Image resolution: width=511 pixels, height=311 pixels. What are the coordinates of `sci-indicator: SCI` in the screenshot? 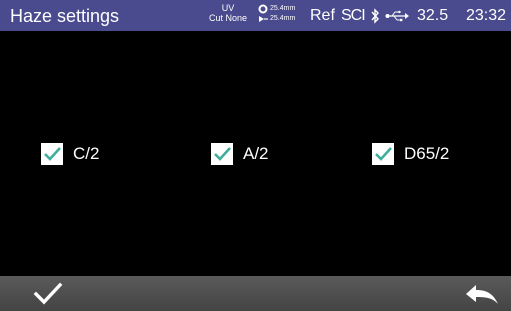 It's located at (353, 15).